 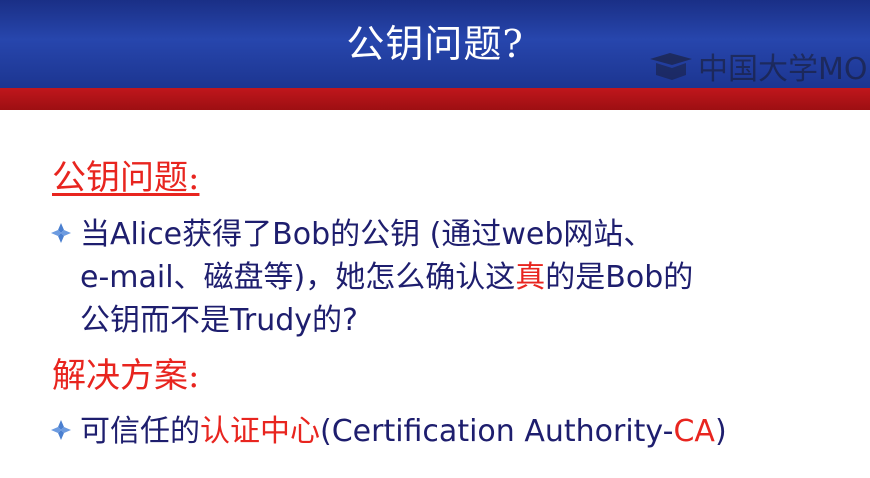 What do you see at coordinates (126, 178) in the screenshot?
I see `heading-public-key-problem: 公钥问题:` at bounding box center [126, 178].